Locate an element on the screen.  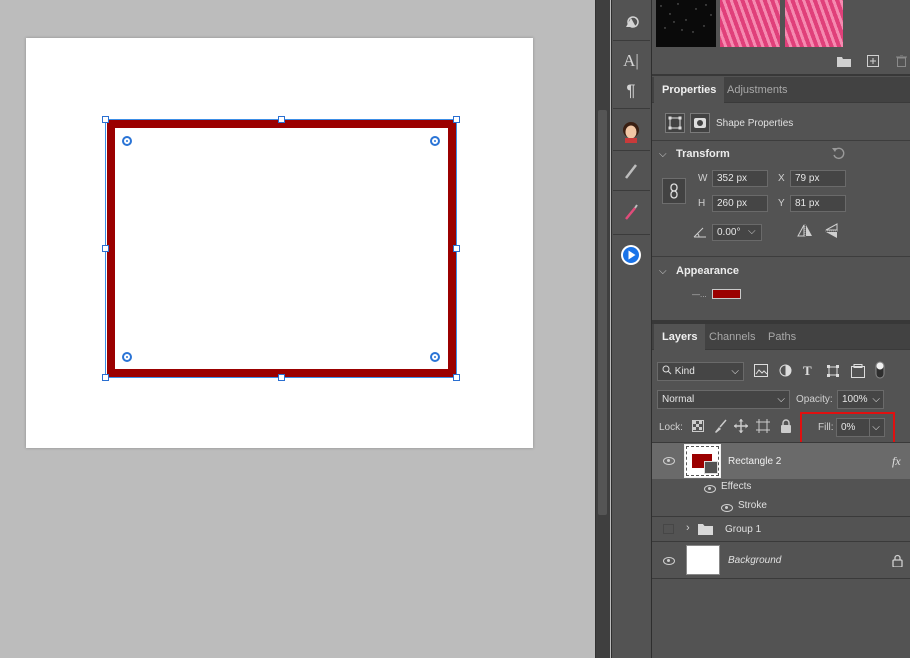
scrollbar-thumb is located at coordinates (602, 312).